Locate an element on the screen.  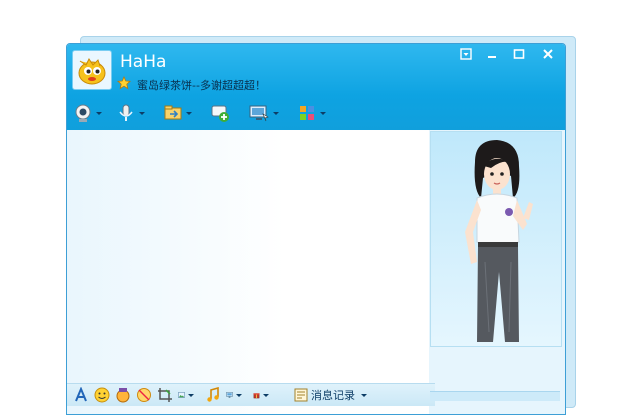
minimize-icon is located at coordinates (492, 57).